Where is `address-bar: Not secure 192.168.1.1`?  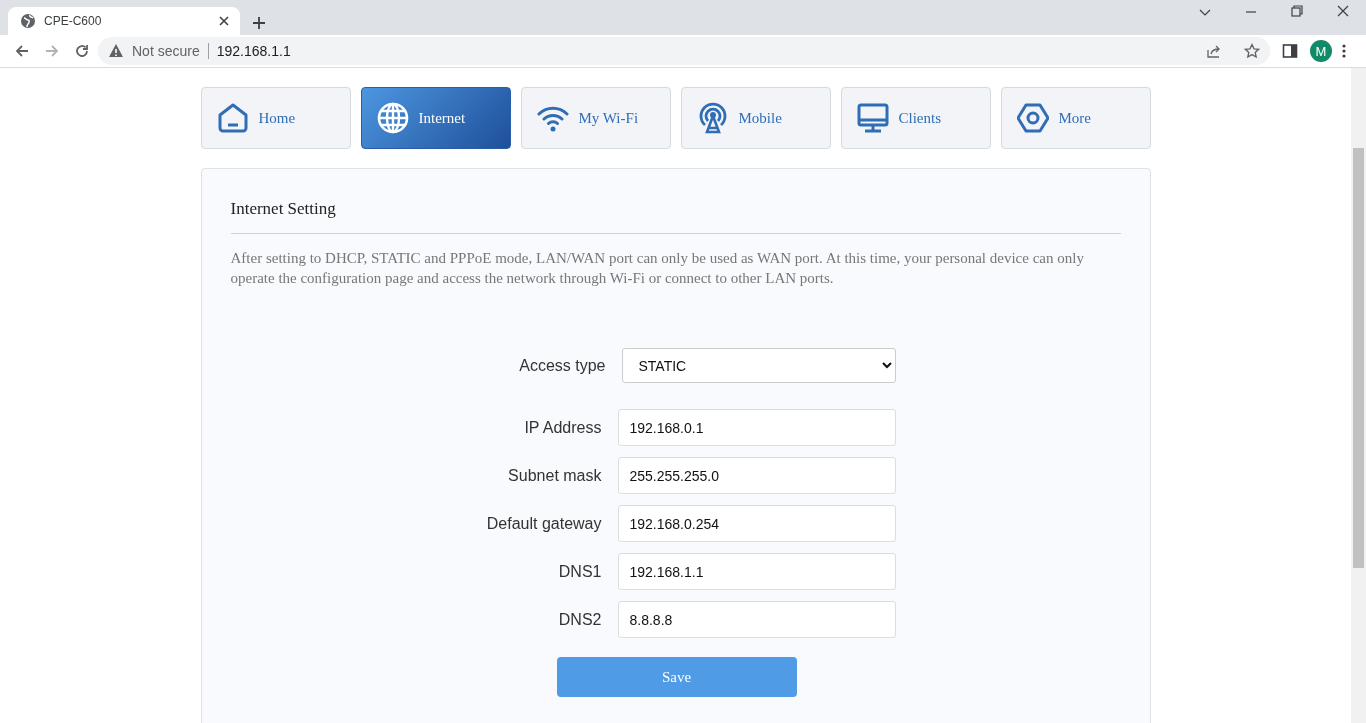 address-bar: Not secure 192.168.1.1 is located at coordinates (684, 51).